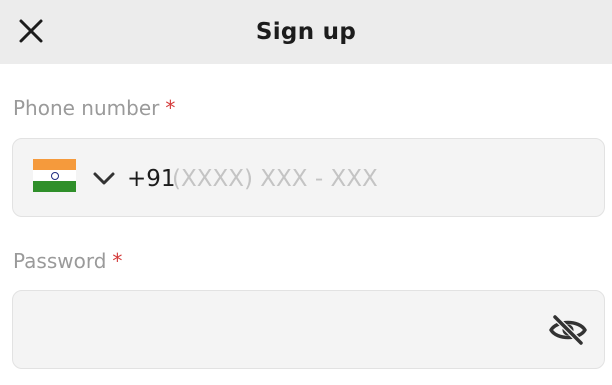 This screenshot has height=385, width=612. What do you see at coordinates (54, 186) in the screenshot?
I see `flag-green-band` at bounding box center [54, 186].